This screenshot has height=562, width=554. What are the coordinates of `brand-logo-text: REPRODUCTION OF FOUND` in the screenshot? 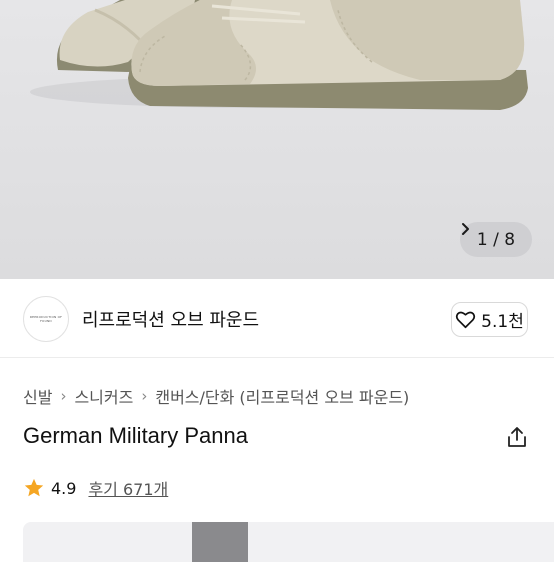 It's located at (46, 319).